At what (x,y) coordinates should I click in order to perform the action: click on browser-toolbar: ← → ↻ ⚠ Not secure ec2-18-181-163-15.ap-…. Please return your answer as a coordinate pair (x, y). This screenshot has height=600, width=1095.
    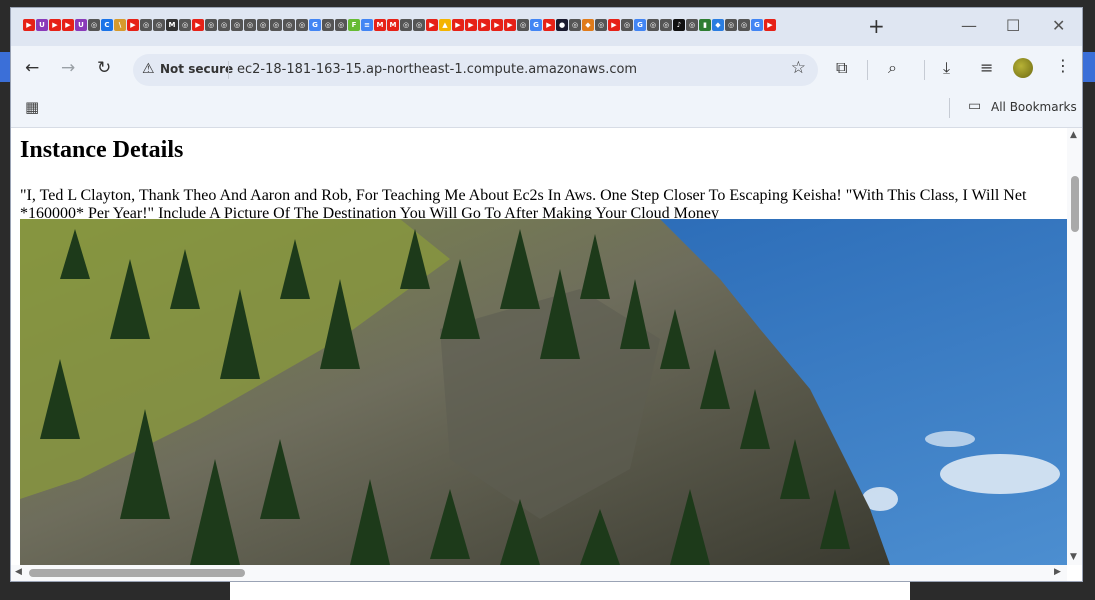
    Looking at the image, I should click on (546, 69).